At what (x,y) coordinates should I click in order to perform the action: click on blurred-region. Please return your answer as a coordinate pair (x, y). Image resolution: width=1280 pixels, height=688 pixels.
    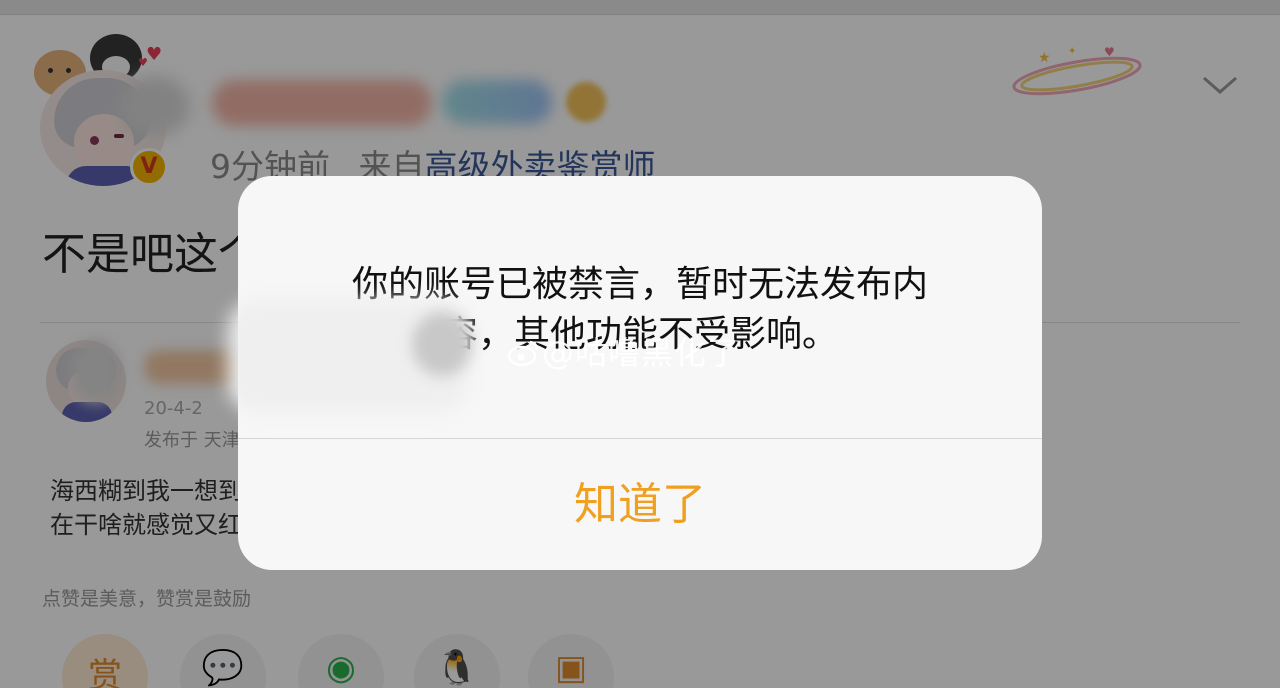
    Looking at the image, I should click on (442, 344).